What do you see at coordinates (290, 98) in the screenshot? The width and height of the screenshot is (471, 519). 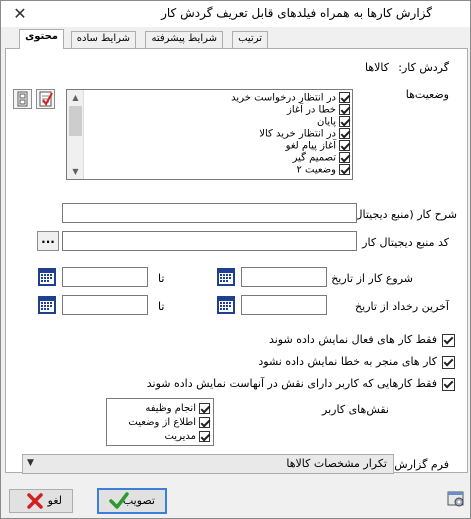 I see `list-item: در انتظار درخواست خرید` at bounding box center [290, 98].